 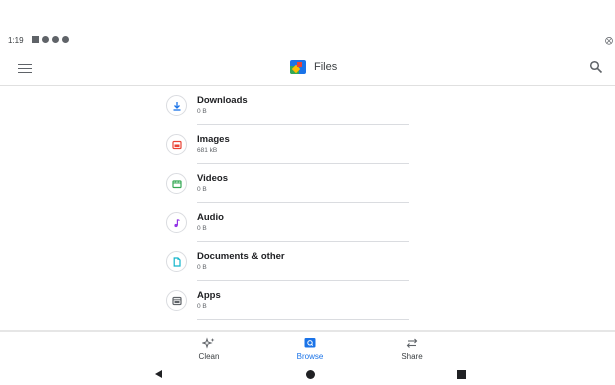 I want to click on category-row-videos: Videos 0 B, so click(x=307, y=183).